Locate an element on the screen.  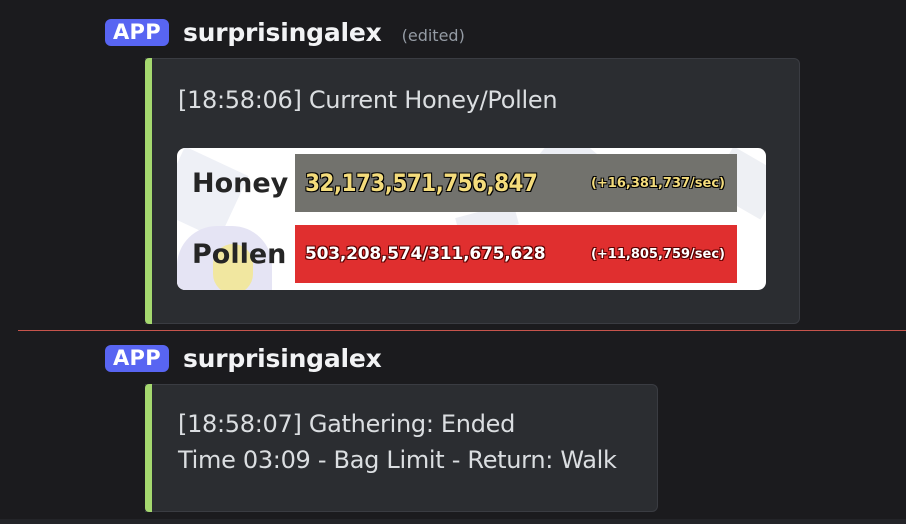
honey-bar: 32,173,571,756,847 (+16,381,737/sec) is located at coordinates (516, 183).